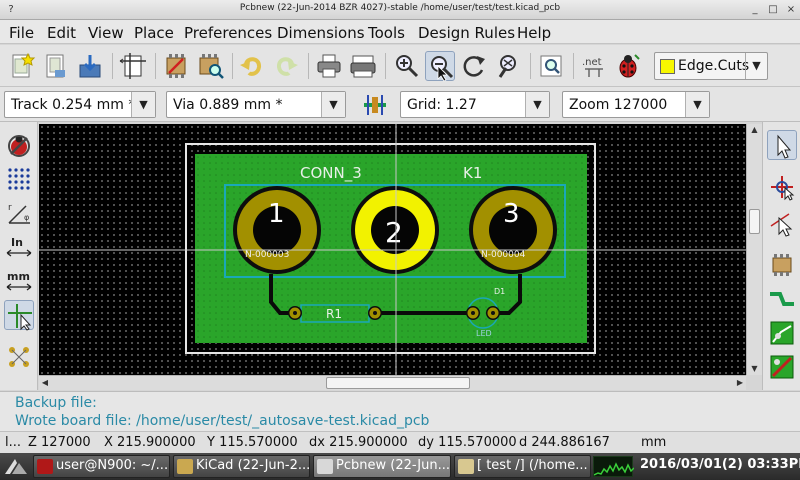 The image size is (800, 480). What do you see at coordinates (711, 66) in the screenshot?
I see `layer-select: Edge.Cuts ▼` at bounding box center [711, 66].